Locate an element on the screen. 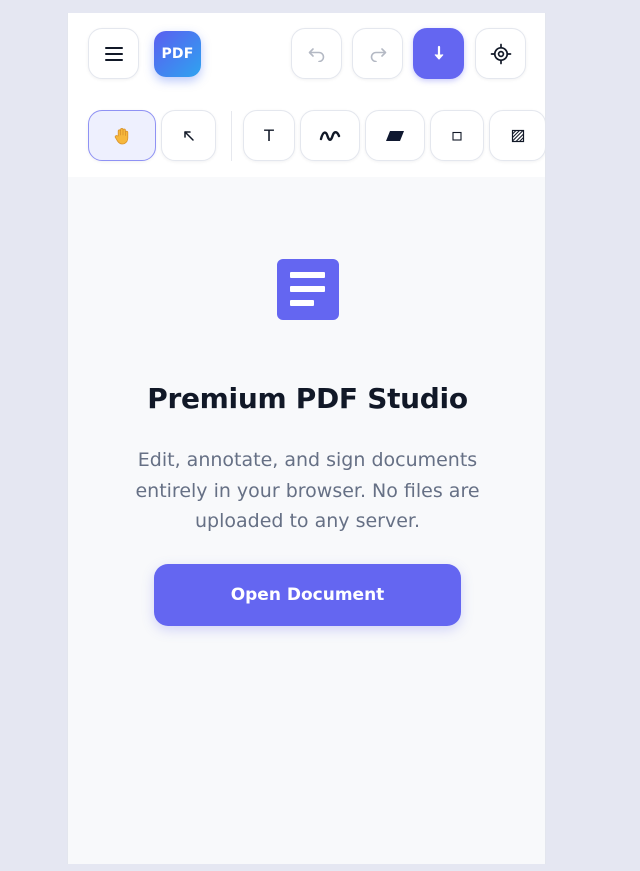  text-icon: T is located at coordinates (269, 135).